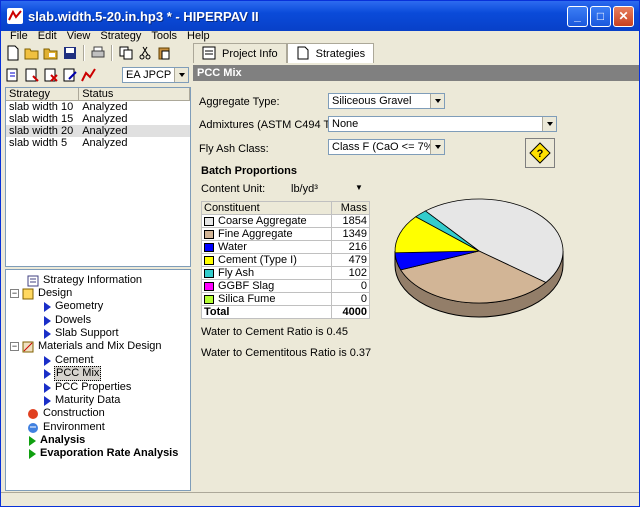 The image size is (640, 507). What do you see at coordinates (43, 94) in the screenshot?
I see `column-header-strategy: Strategy` at bounding box center [43, 94].